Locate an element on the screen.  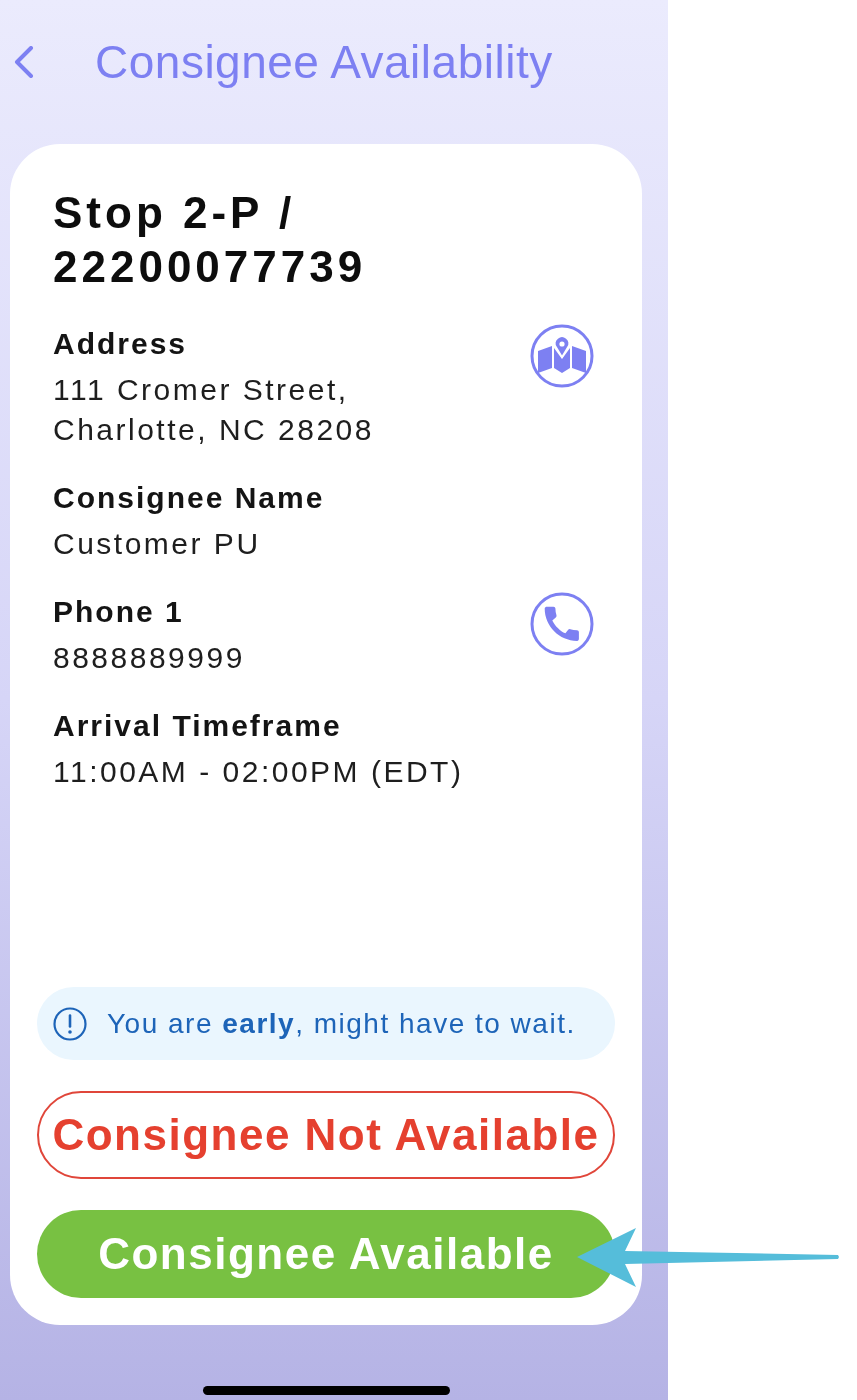
page-title: Consignee Availability is located at coordinates (324, 62).